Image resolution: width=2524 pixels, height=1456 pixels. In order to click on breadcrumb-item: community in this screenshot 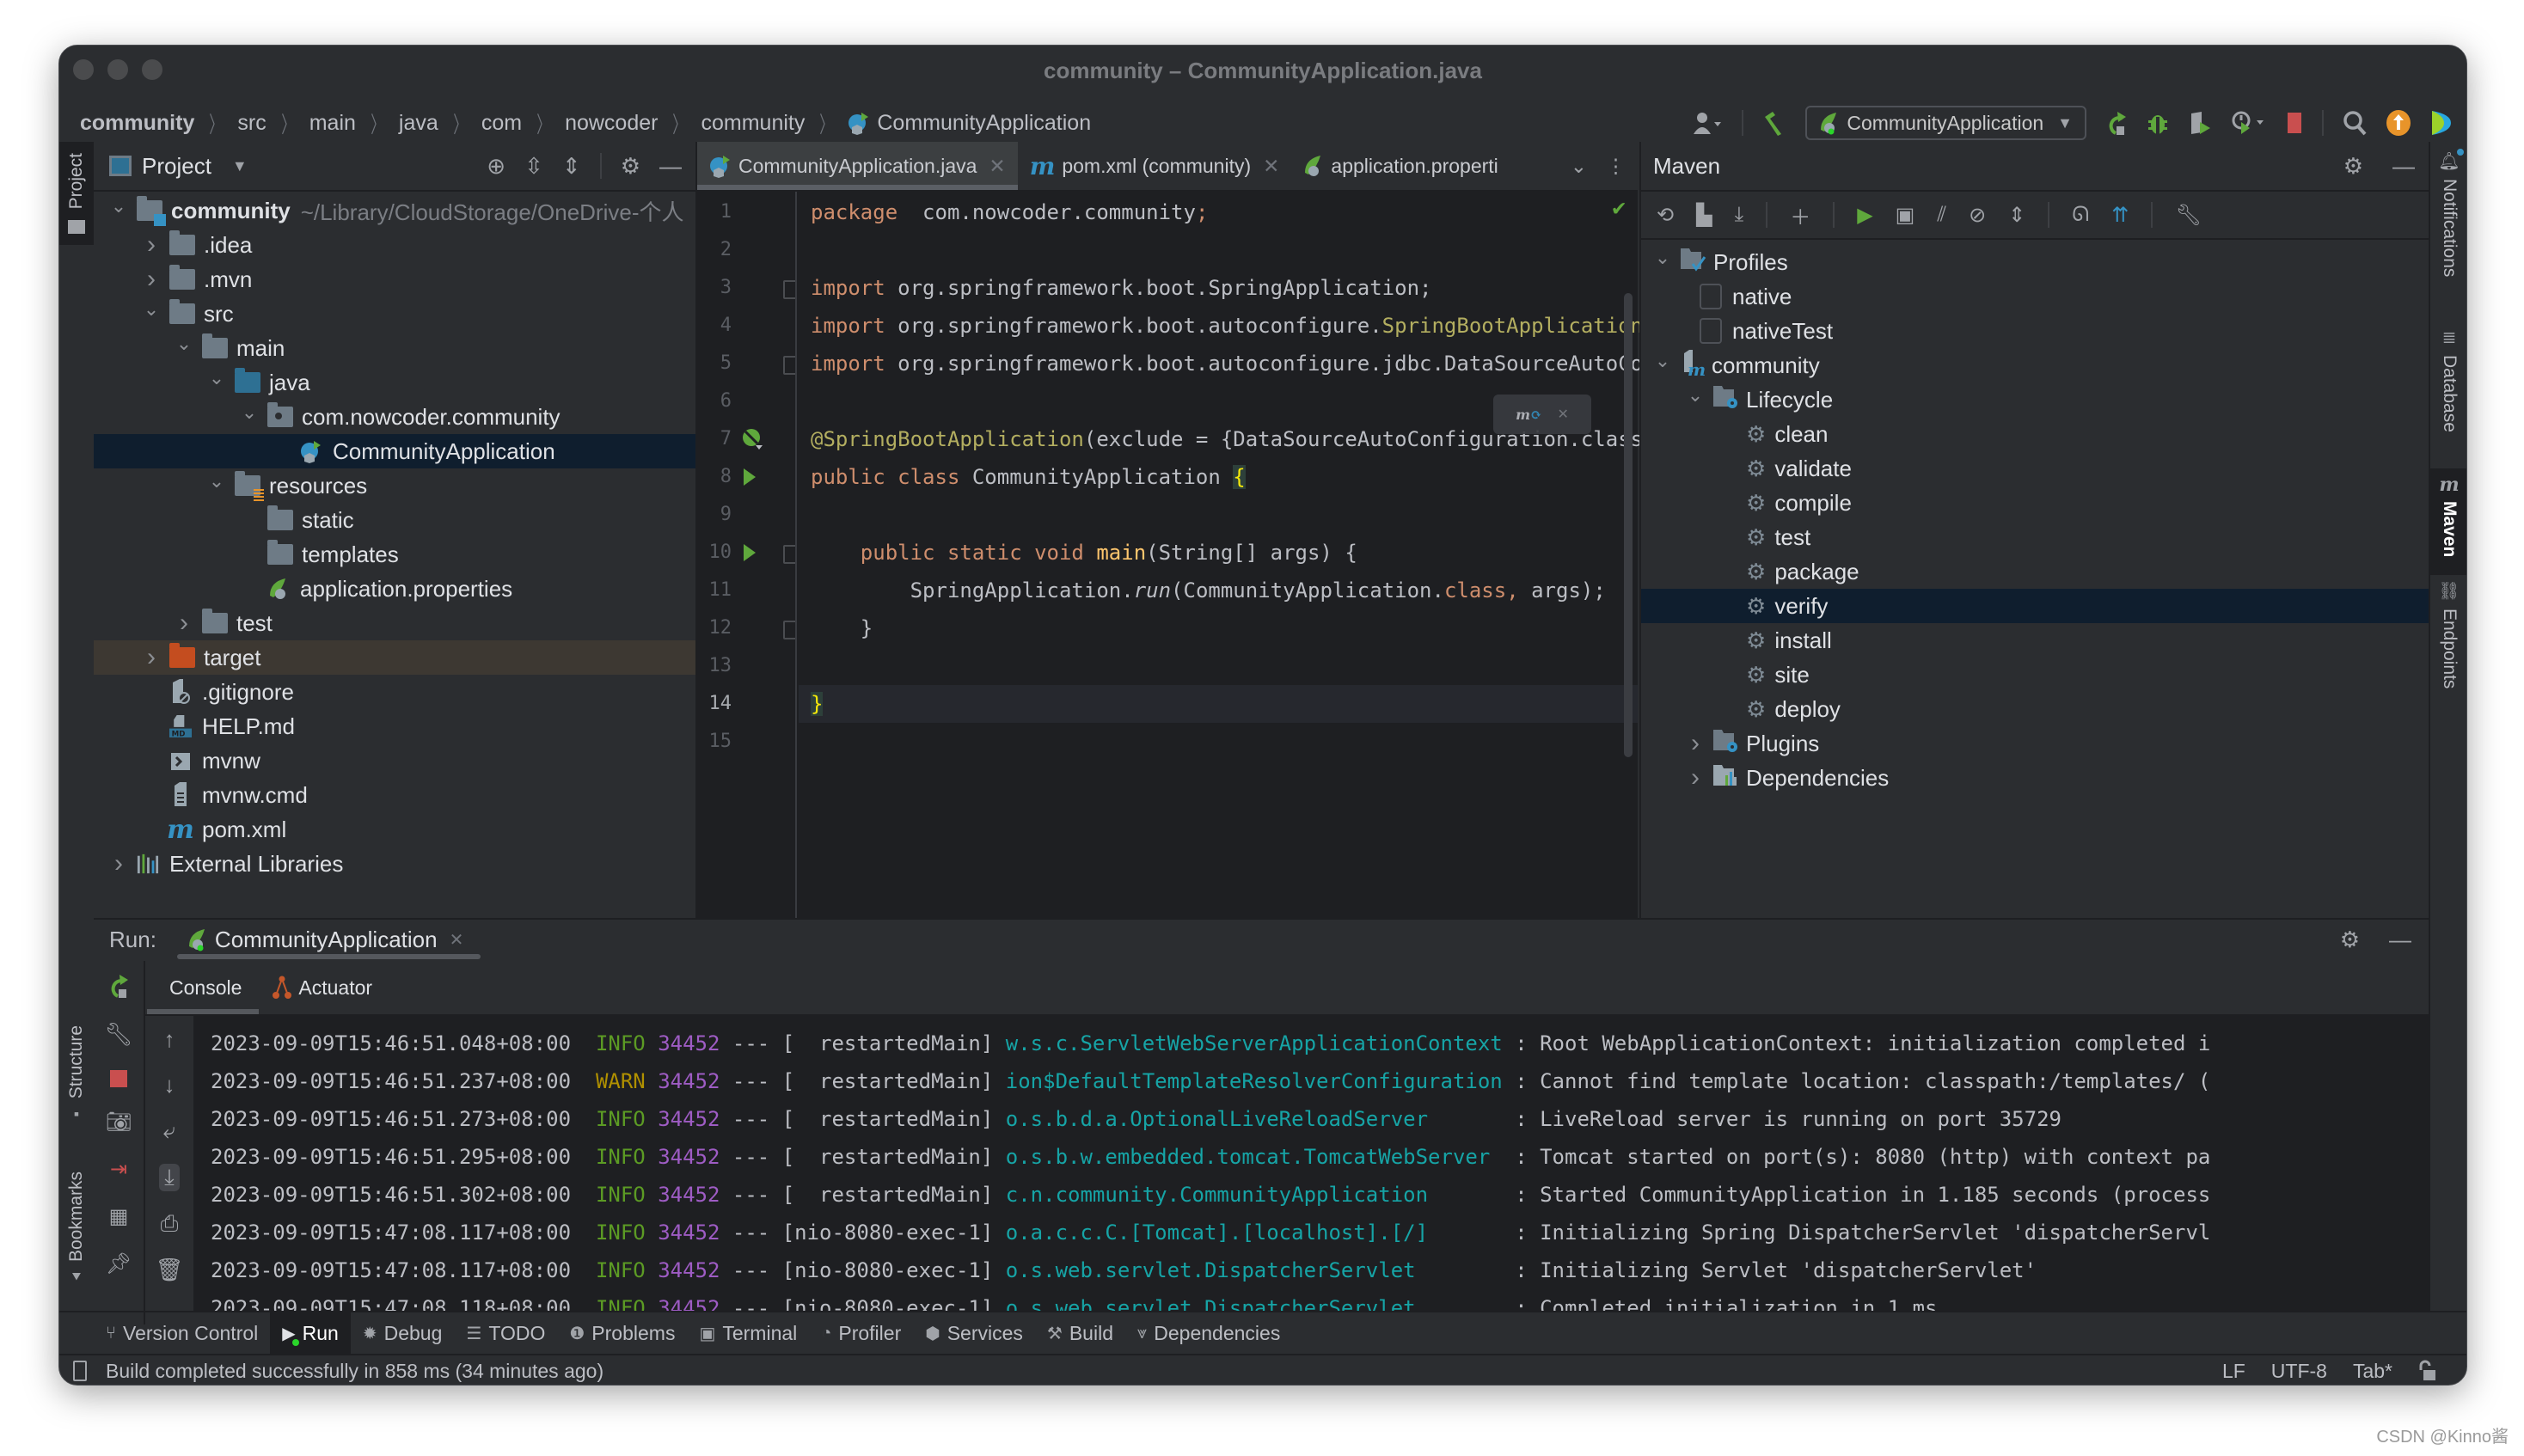, I will do `click(137, 123)`.